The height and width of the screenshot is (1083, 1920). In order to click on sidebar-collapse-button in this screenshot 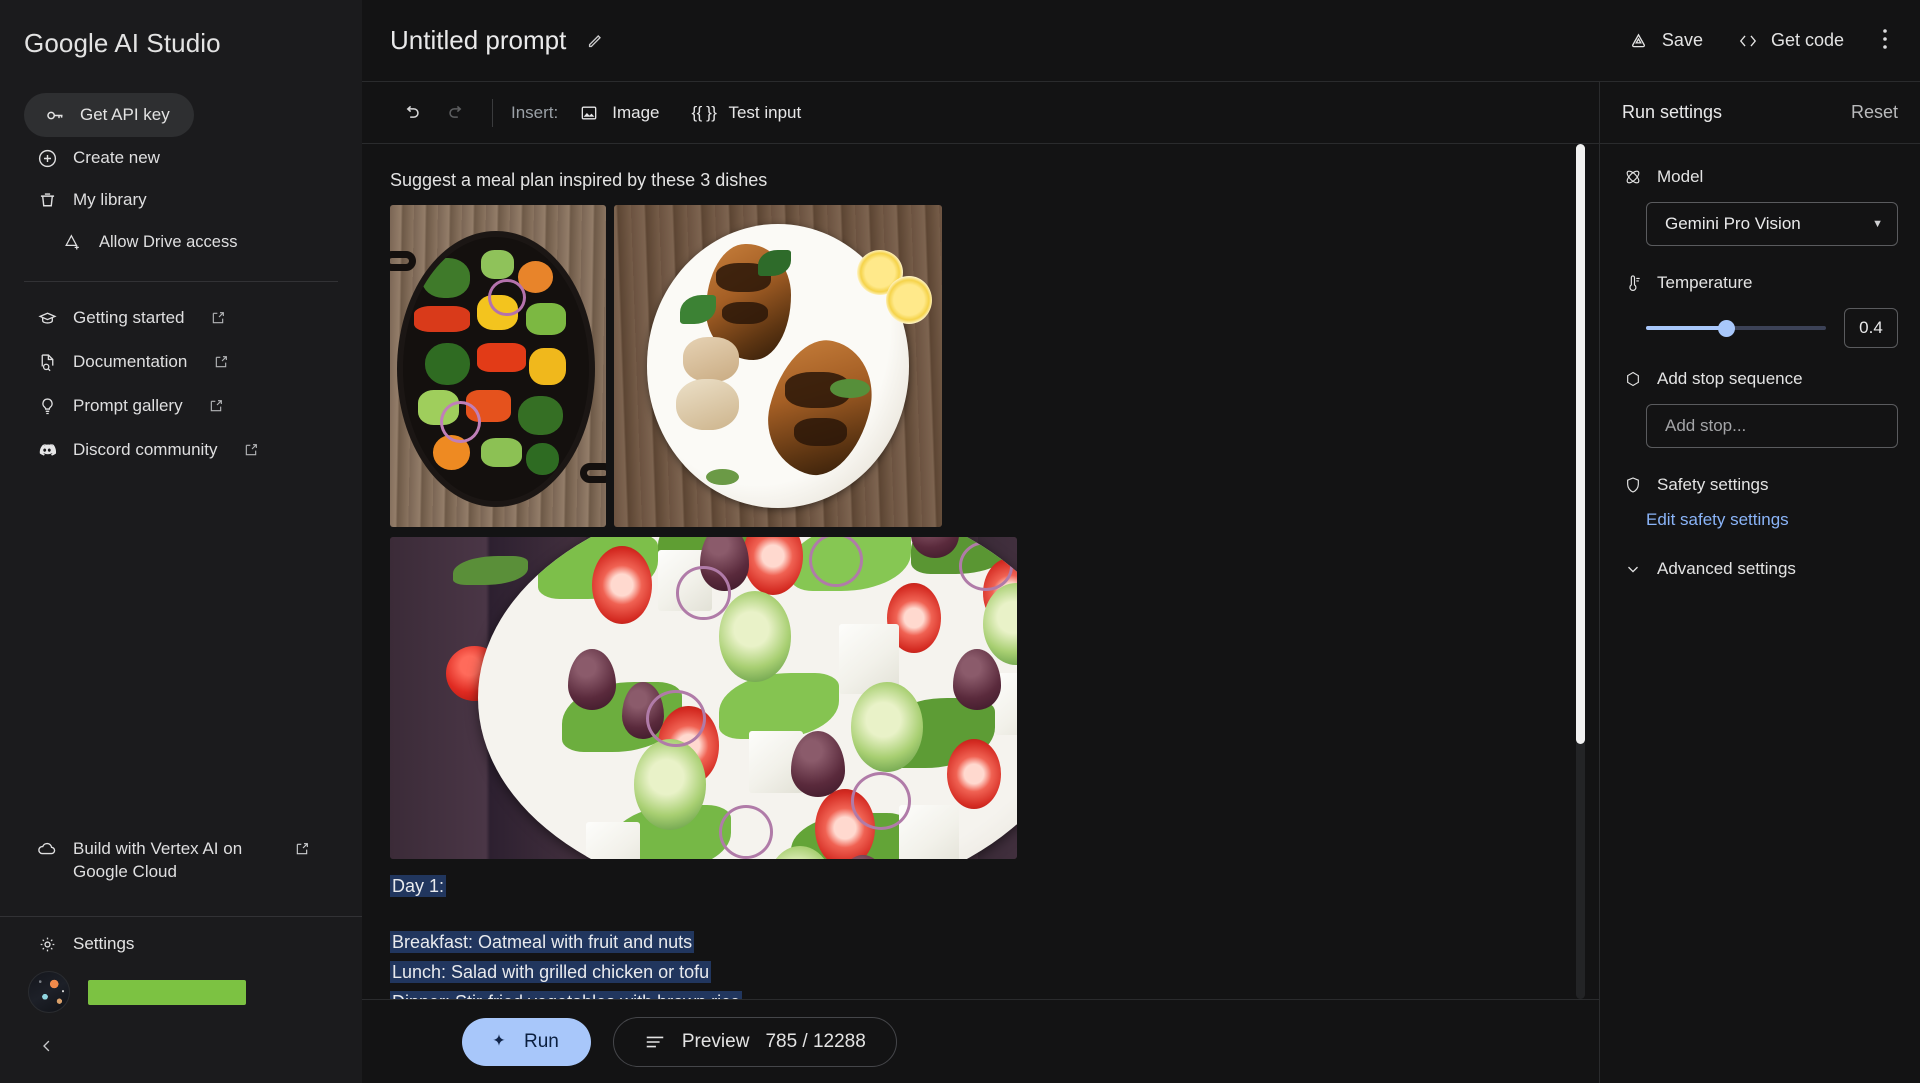, I will do `click(29, 1052)`.